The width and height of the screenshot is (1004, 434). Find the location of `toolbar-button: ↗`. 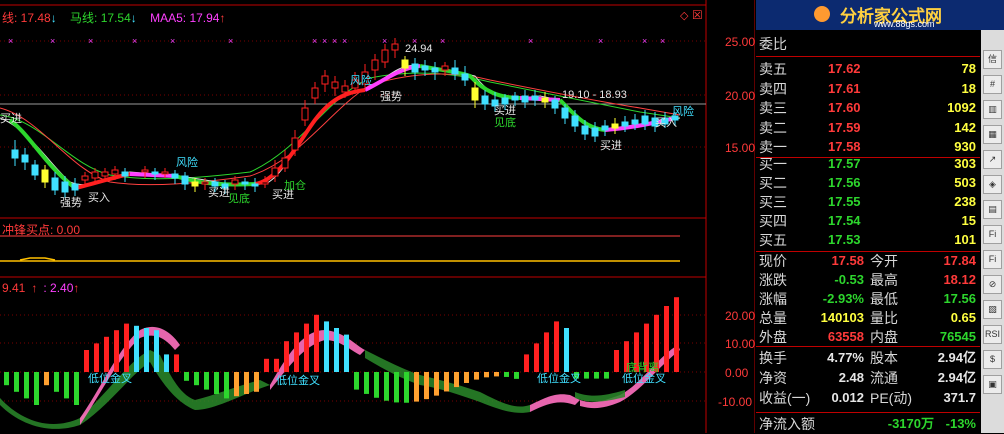

toolbar-button: ↗ is located at coordinates (992, 159).